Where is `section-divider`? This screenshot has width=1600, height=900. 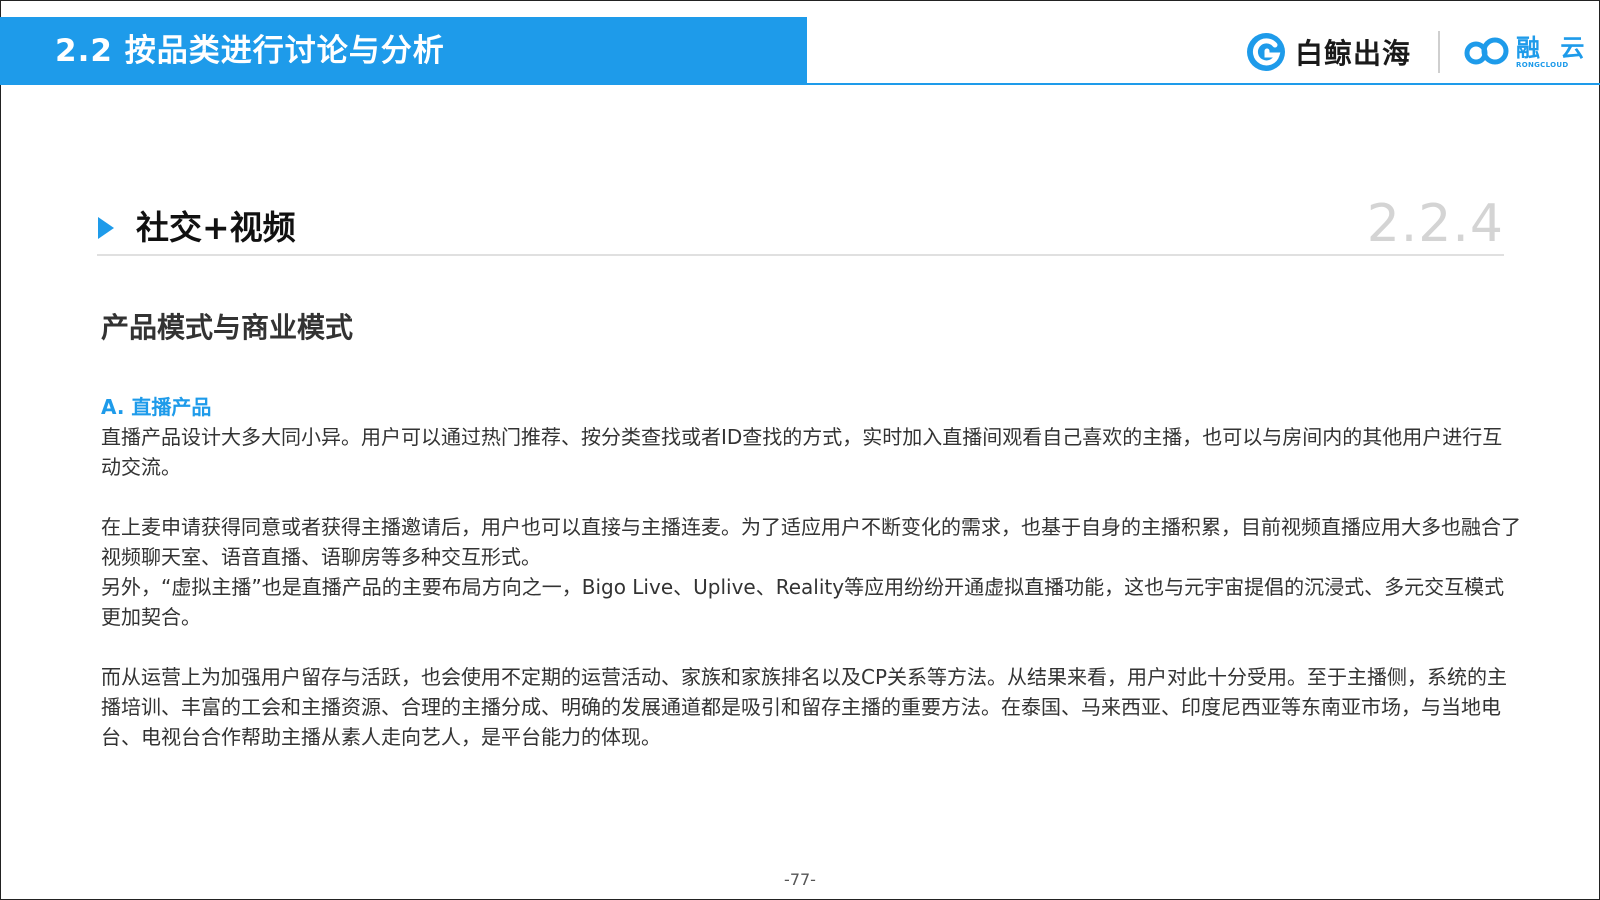 section-divider is located at coordinates (800, 255).